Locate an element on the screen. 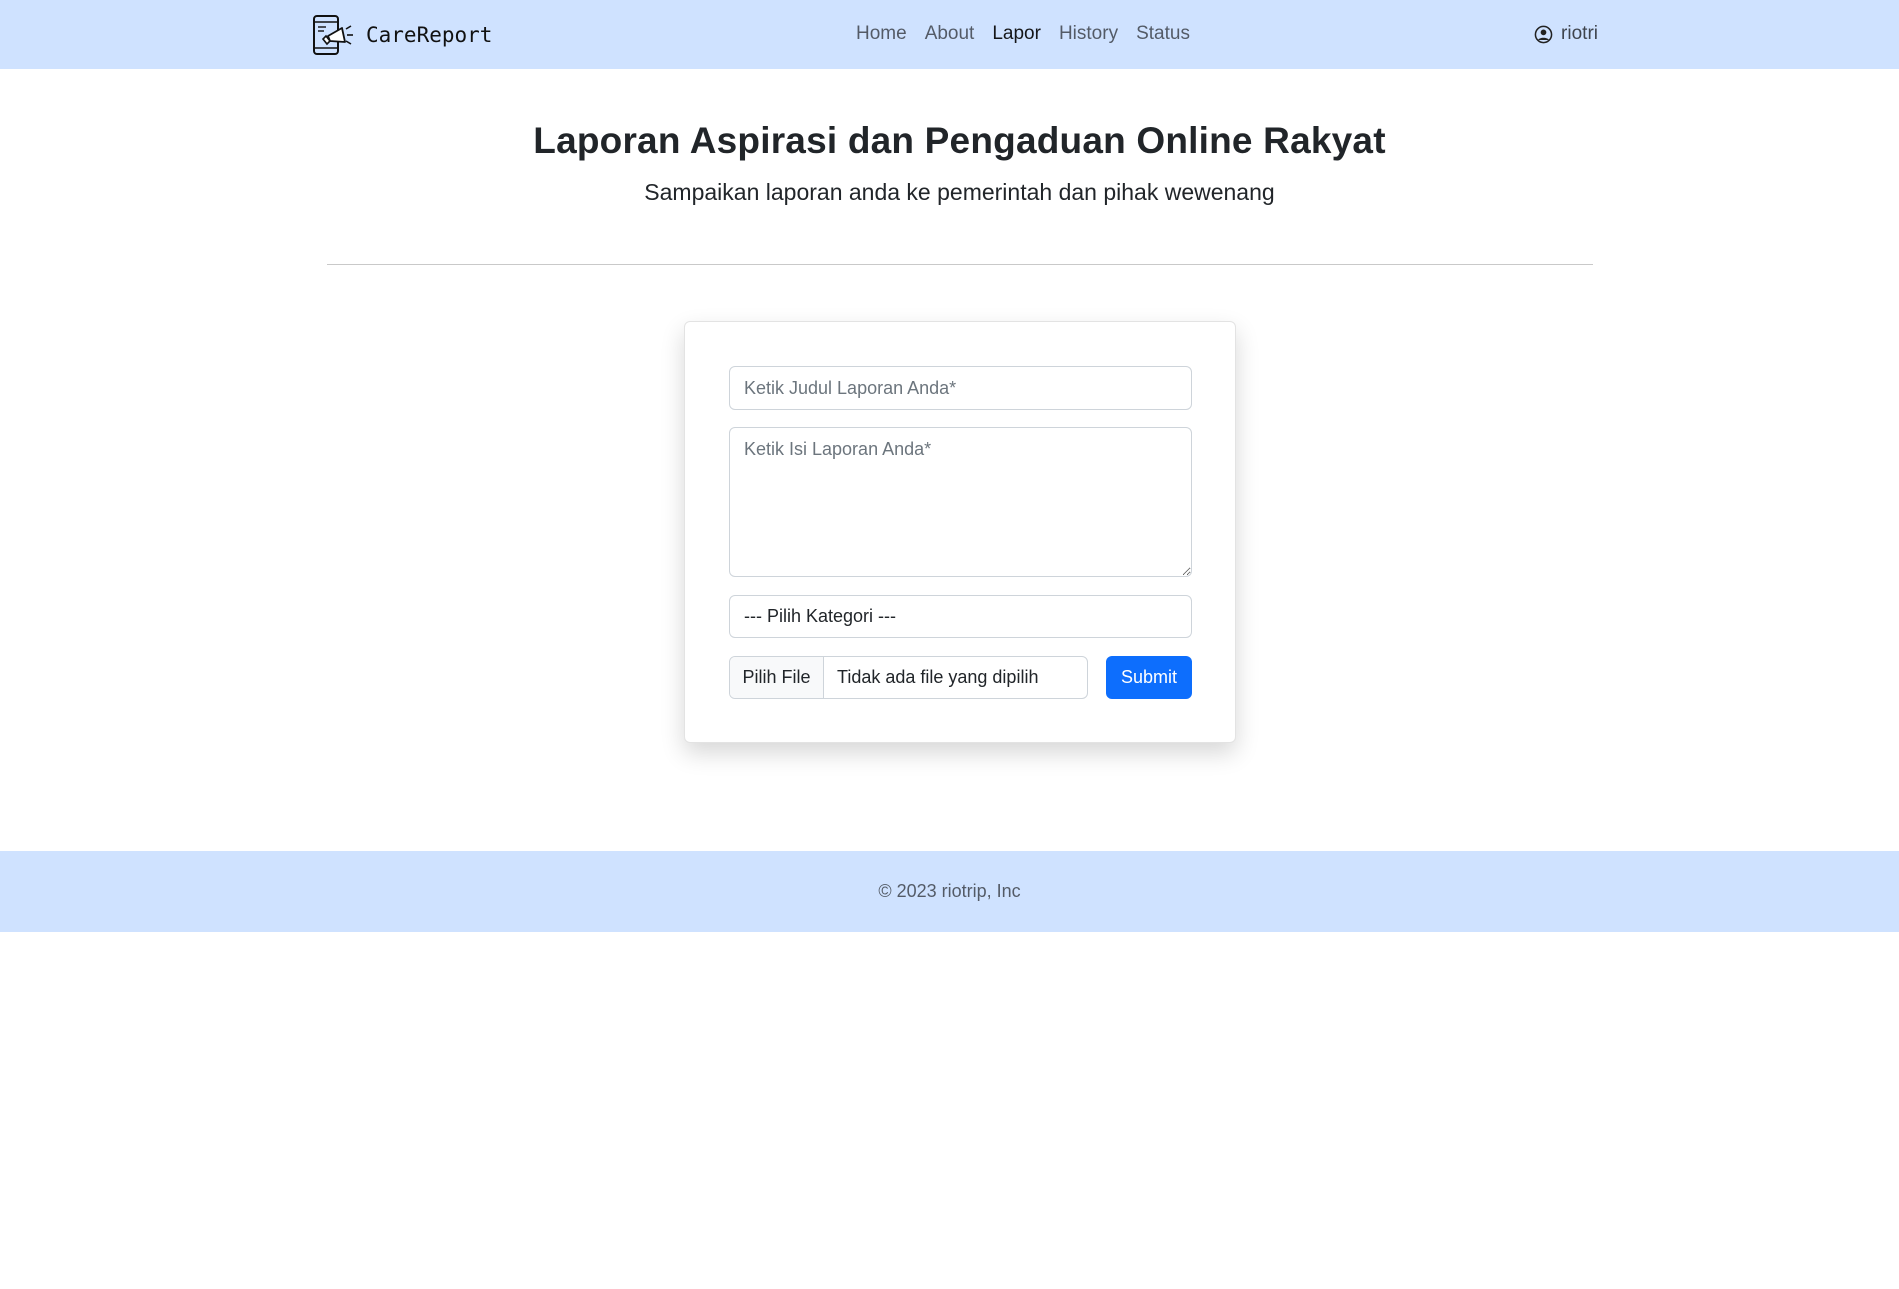 This screenshot has width=1899, height=1289. footer-copyright: © 2023 riotrip, Inc is located at coordinates (949, 891).